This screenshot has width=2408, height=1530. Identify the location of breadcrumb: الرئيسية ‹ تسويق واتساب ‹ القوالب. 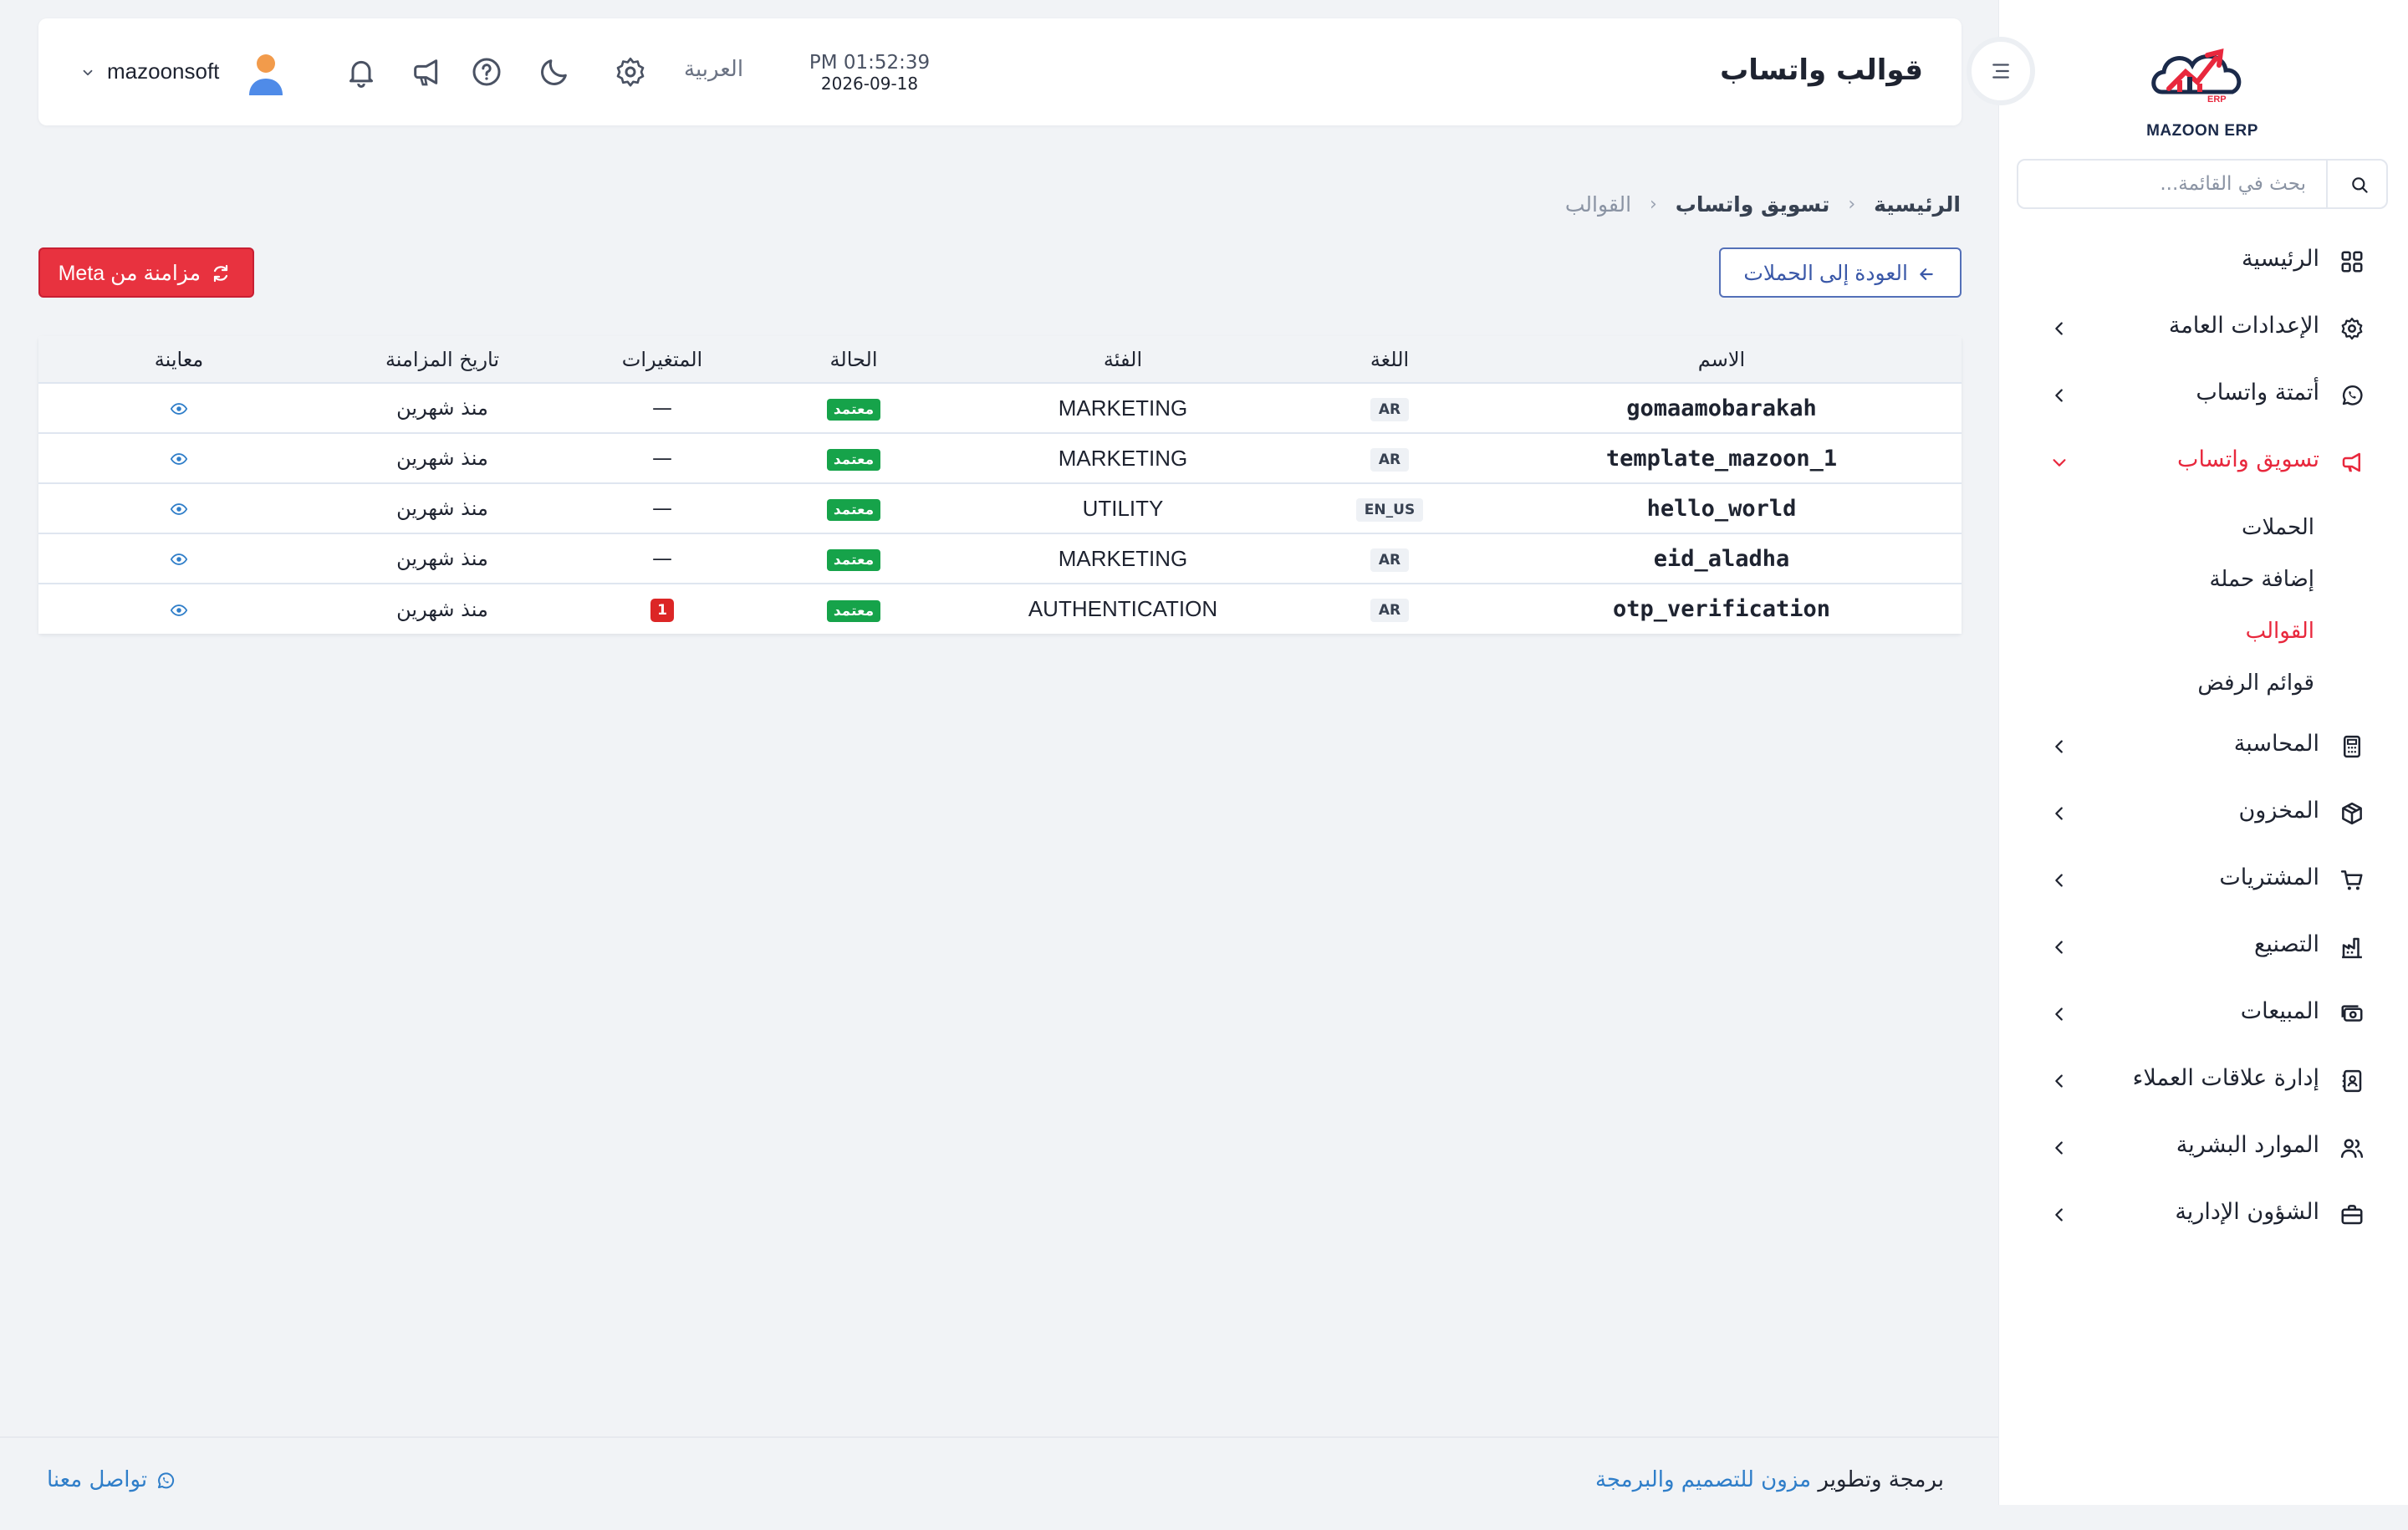
(1763, 206).